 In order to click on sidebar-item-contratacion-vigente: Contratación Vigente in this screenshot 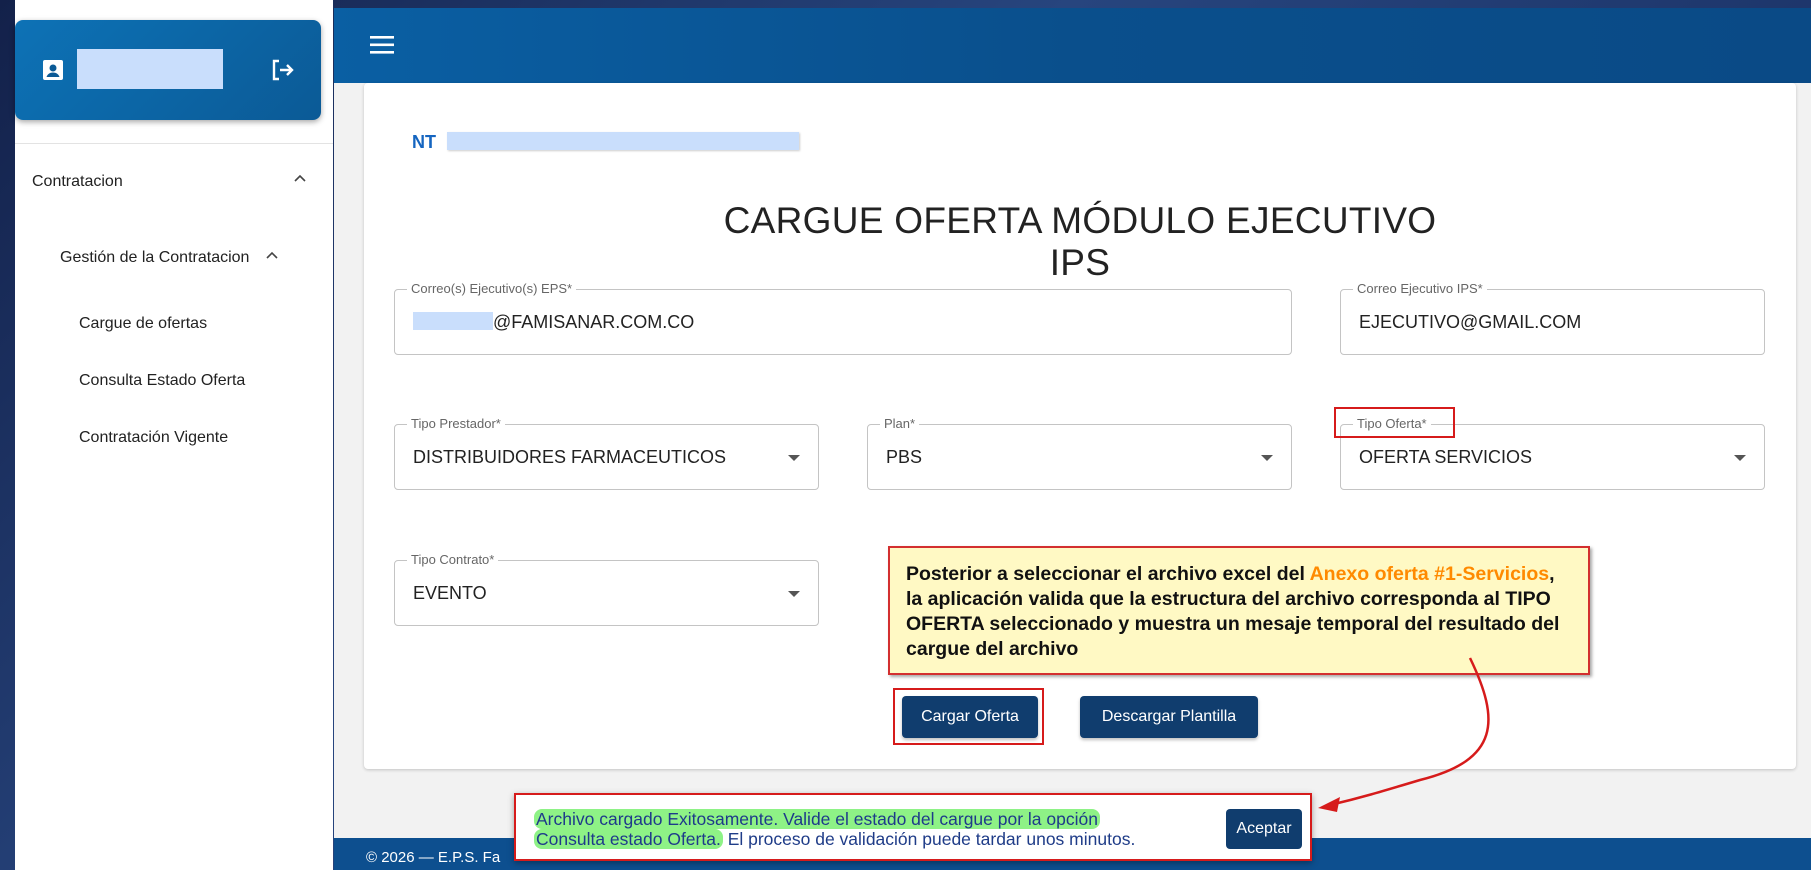, I will do `click(153, 438)`.